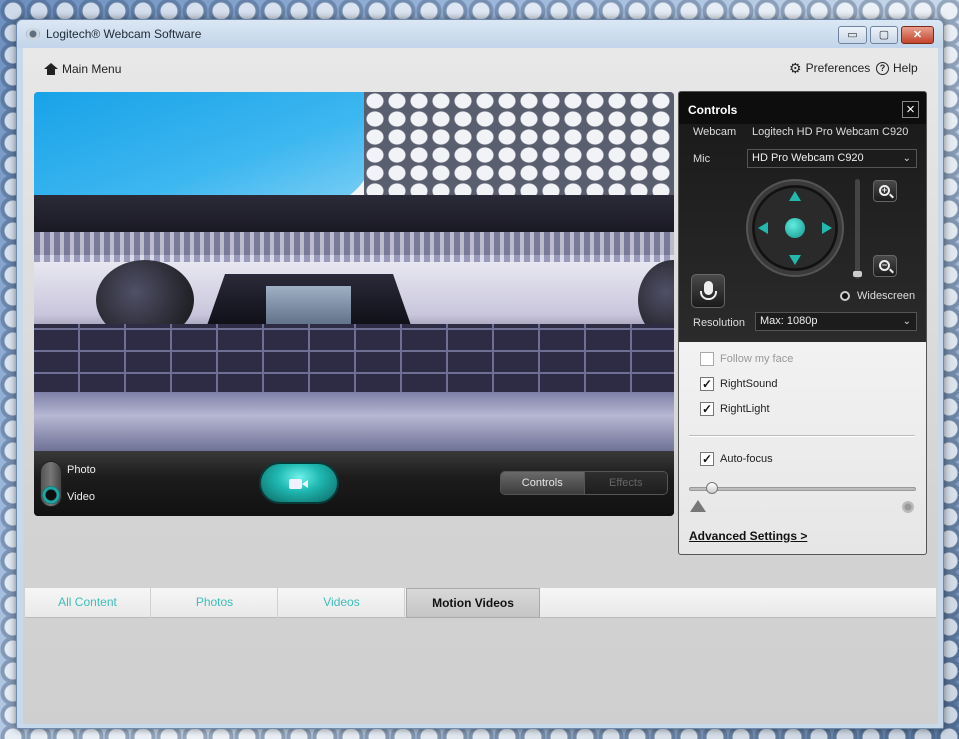 This screenshot has width=959, height=739. Describe the element at coordinates (910, 109) in the screenshot. I see `close-icon: ×` at that location.